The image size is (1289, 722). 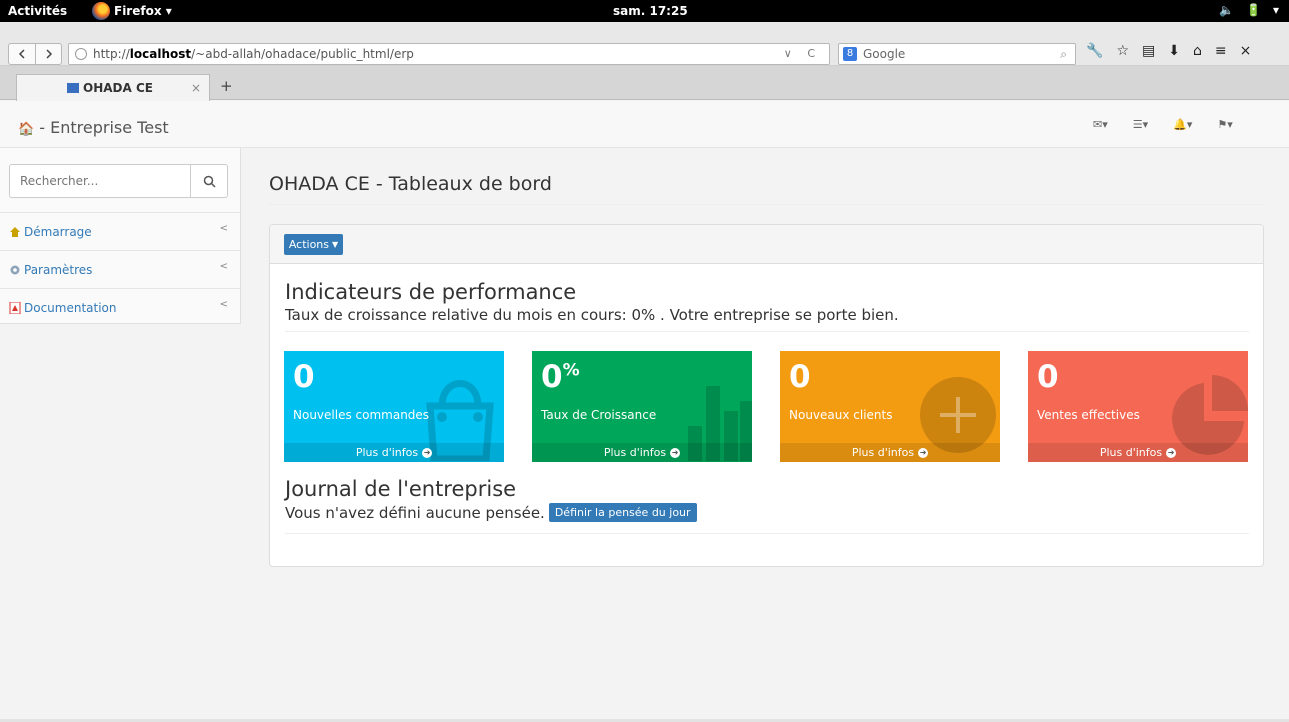 I want to click on envelope-icon: ✉▾, so click(x=1100, y=124).